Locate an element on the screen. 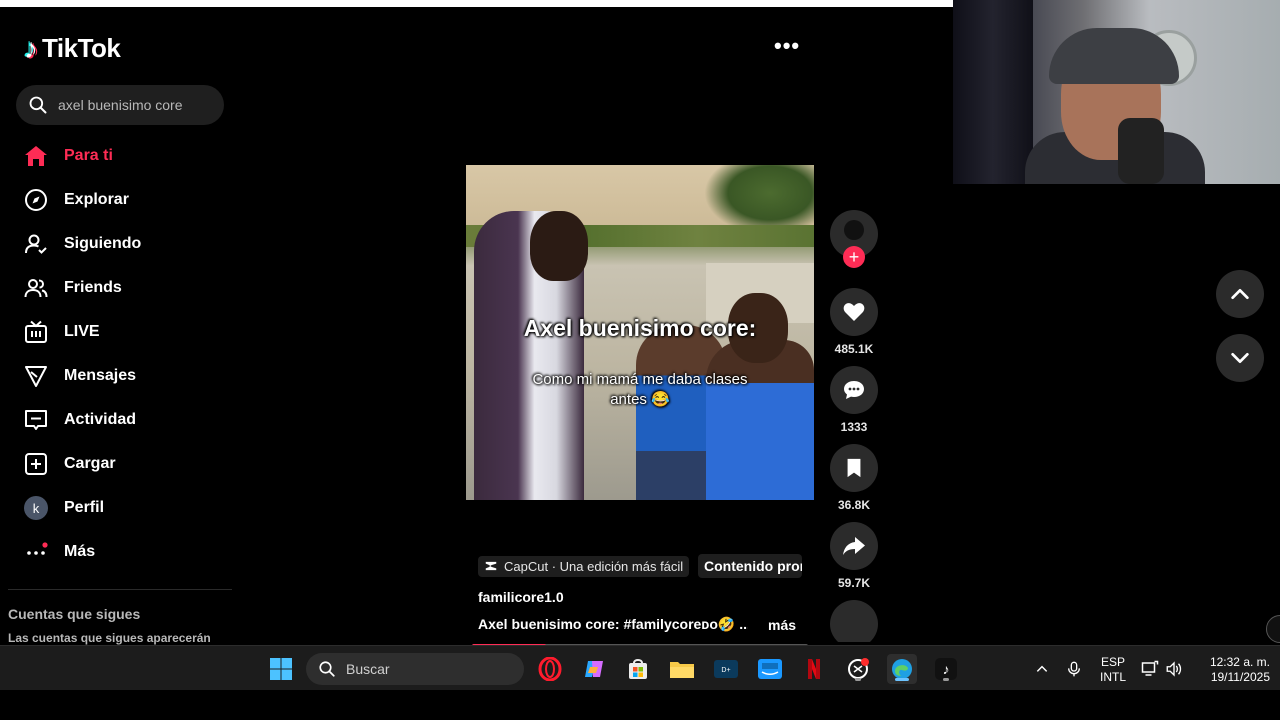 Image resolution: width=1280 pixels, height=720 pixels. next-creator-avatar is located at coordinates (854, 621).